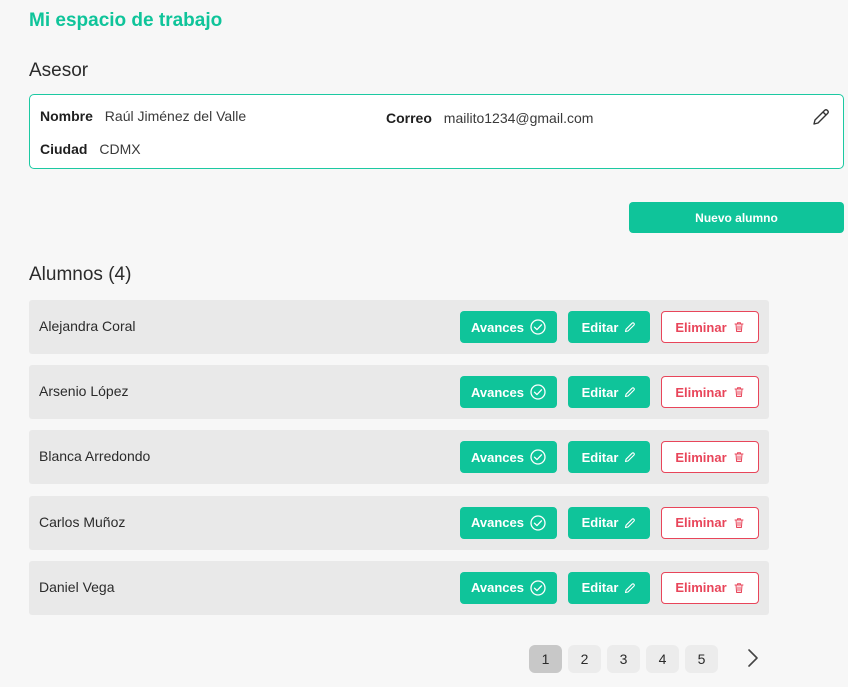 Image resolution: width=848 pixels, height=687 pixels. I want to click on student-name: Alejandra Coral, so click(87, 326).